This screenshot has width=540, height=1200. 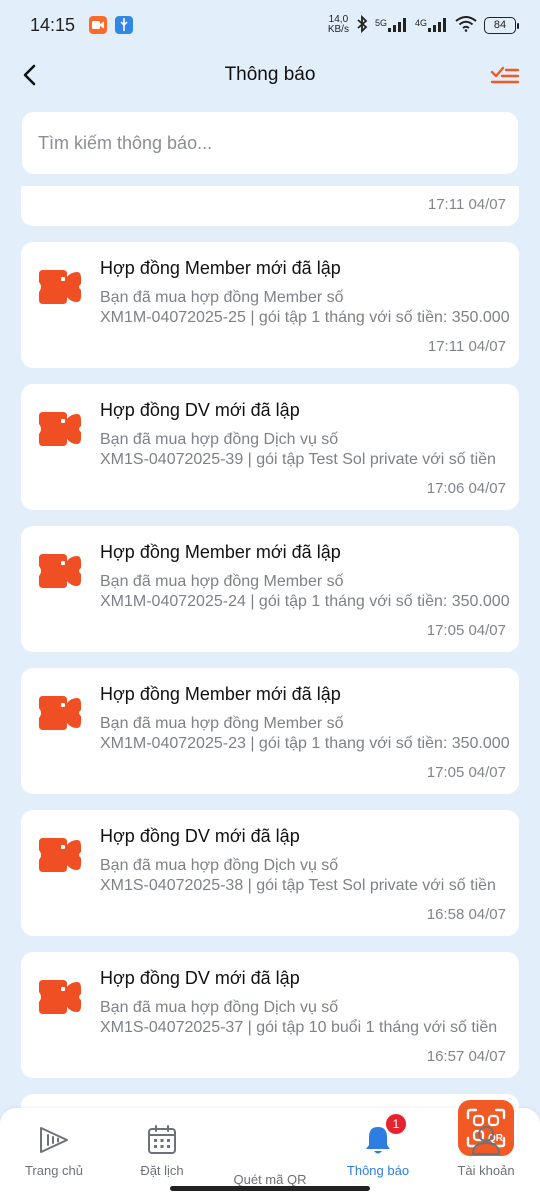 I want to click on nav-account: Tài khoản, so click(x=486, y=1148).